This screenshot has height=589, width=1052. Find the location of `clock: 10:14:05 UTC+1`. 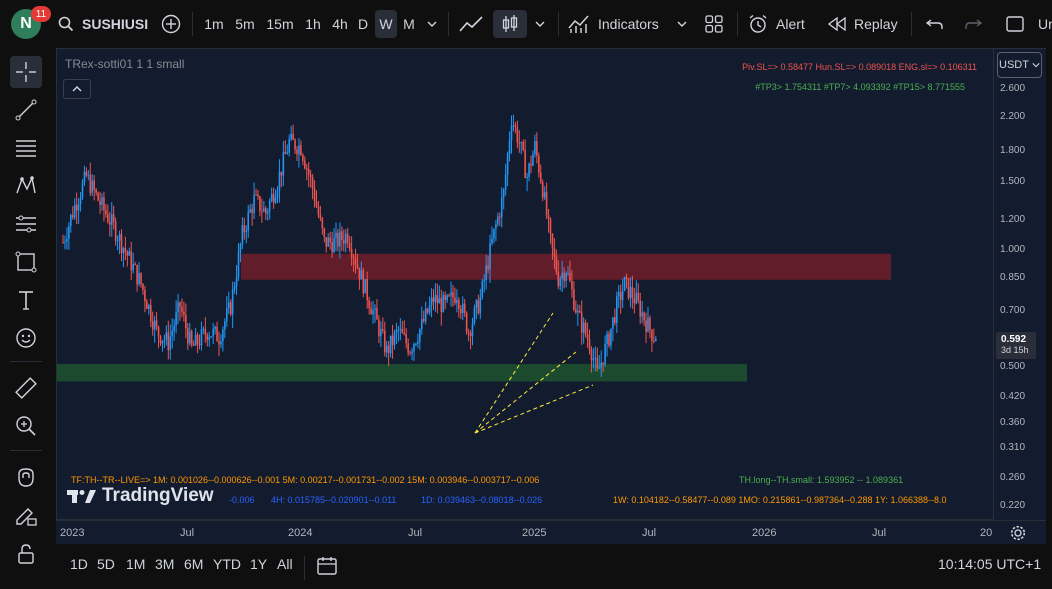

clock: 10:14:05 UTC+1 is located at coordinates (989, 564).